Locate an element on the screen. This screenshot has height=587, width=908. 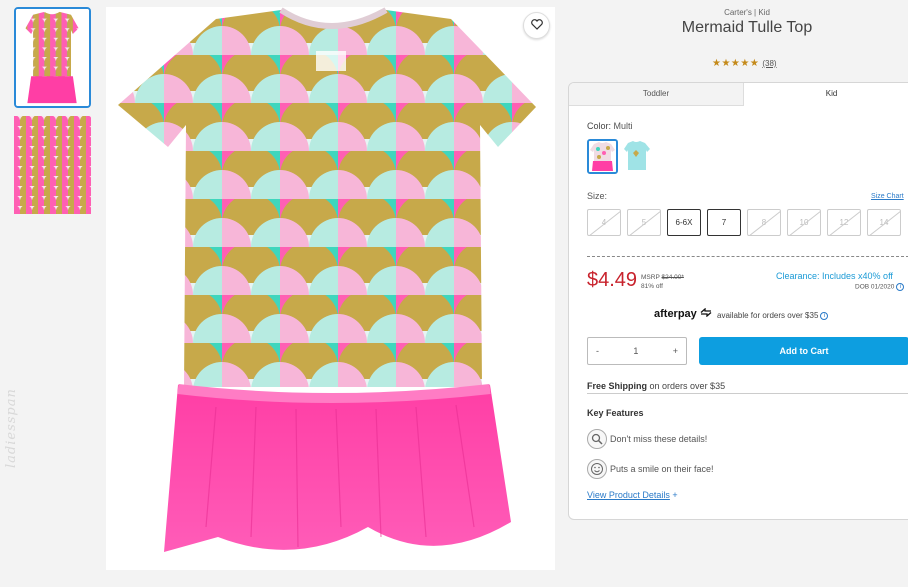
plus-icon: + is located at coordinates (674, 495).